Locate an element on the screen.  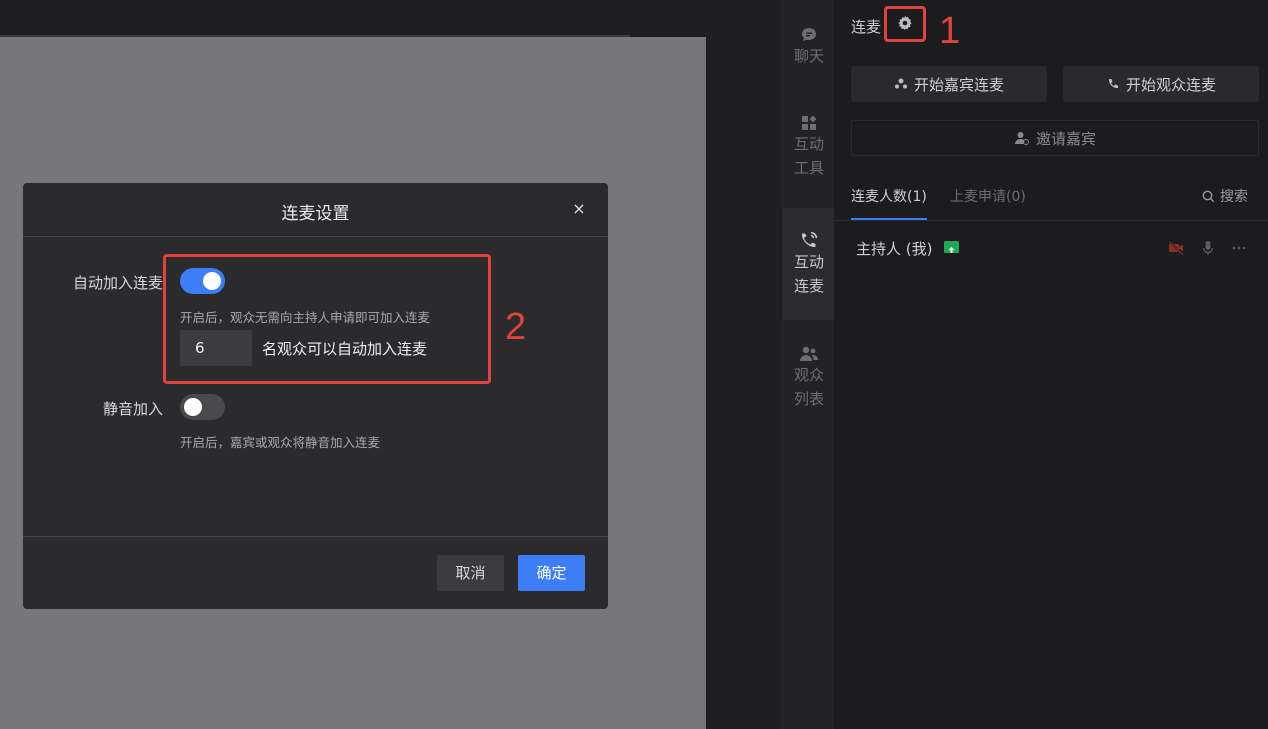
start-audience-co-stream-button: 开始观众连麦 is located at coordinates (1161, 84).